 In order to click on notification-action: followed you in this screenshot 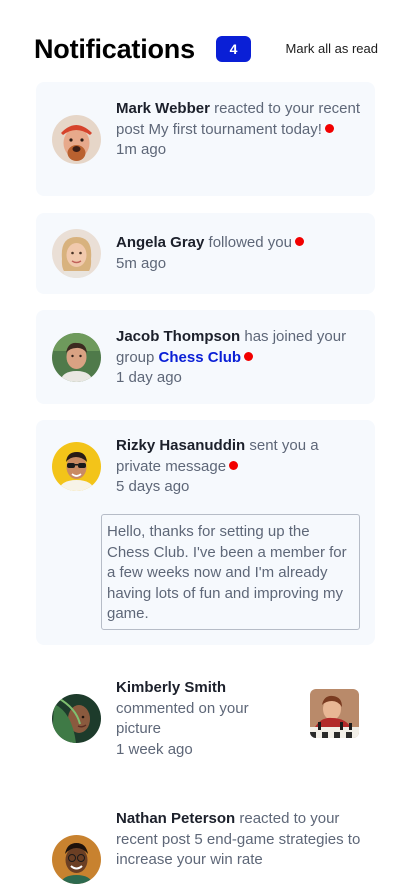, I will do `click(250, 242)`.